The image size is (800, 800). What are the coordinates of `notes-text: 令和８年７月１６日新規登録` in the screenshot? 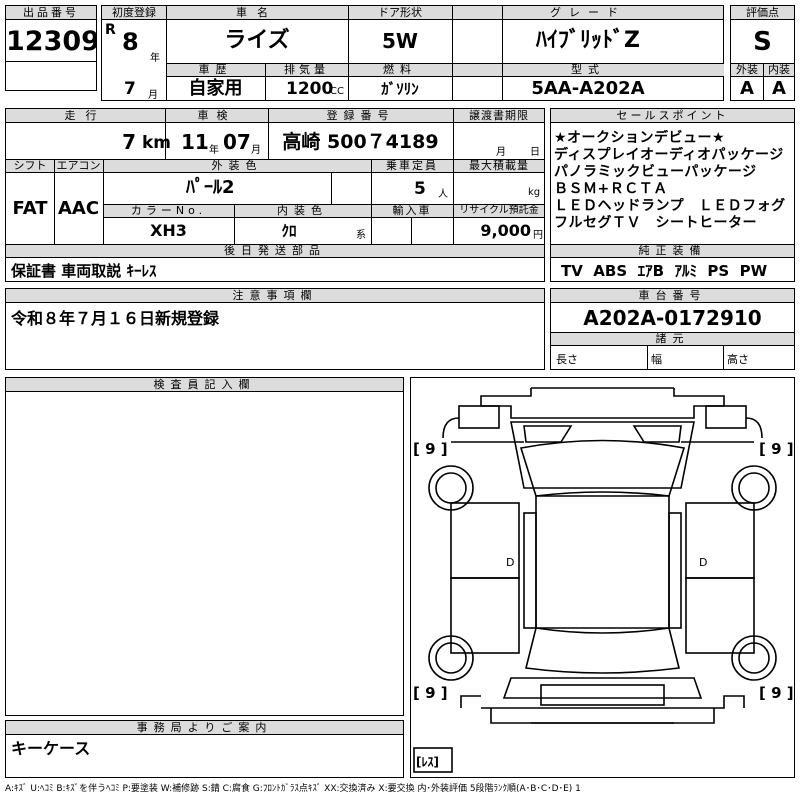 It's located at (115, 318).